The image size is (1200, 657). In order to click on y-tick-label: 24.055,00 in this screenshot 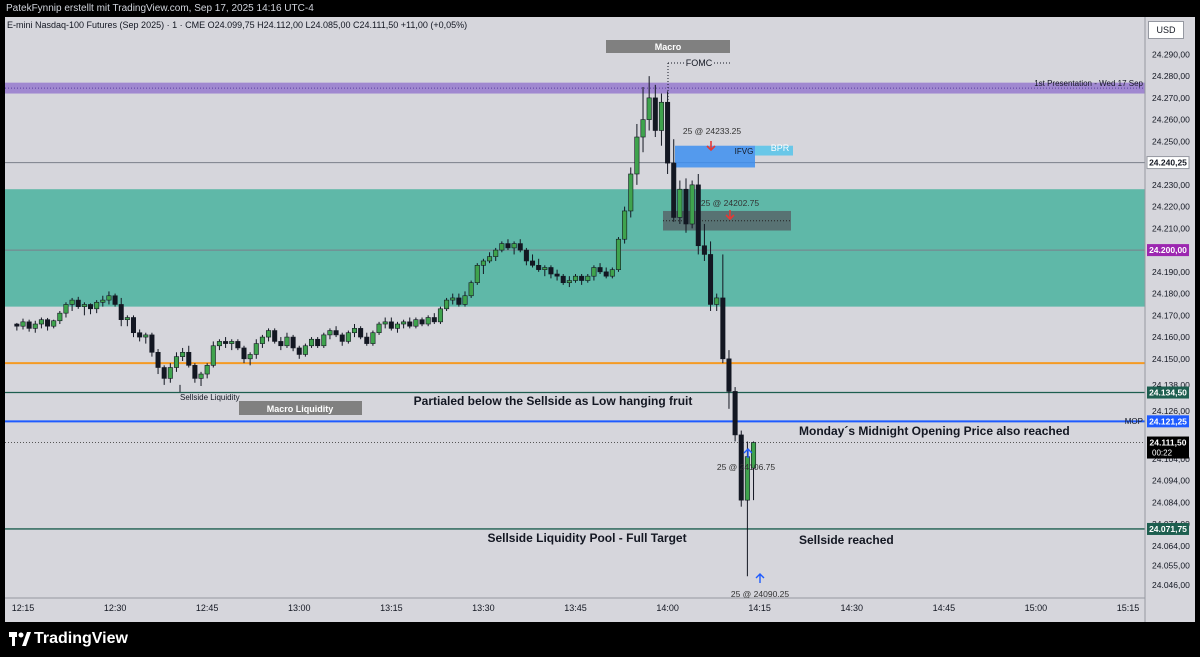, I will do `click(1171, 565)`.